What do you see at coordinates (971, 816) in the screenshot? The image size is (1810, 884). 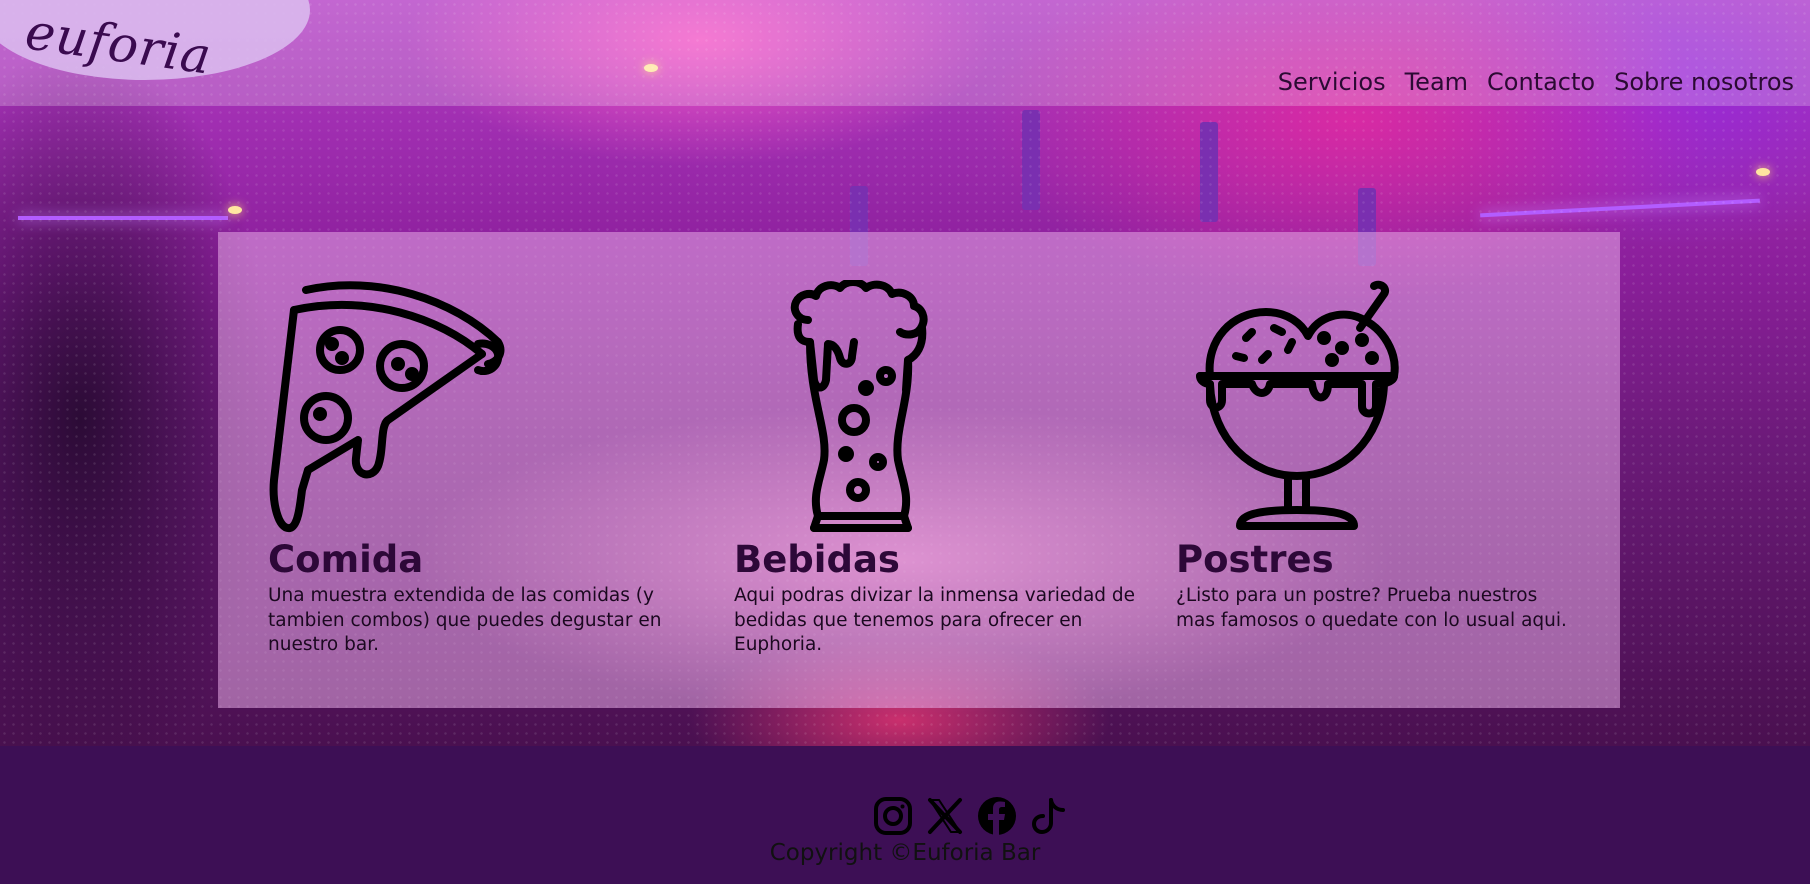 I see `social-links` at bounding box center [971, 816].